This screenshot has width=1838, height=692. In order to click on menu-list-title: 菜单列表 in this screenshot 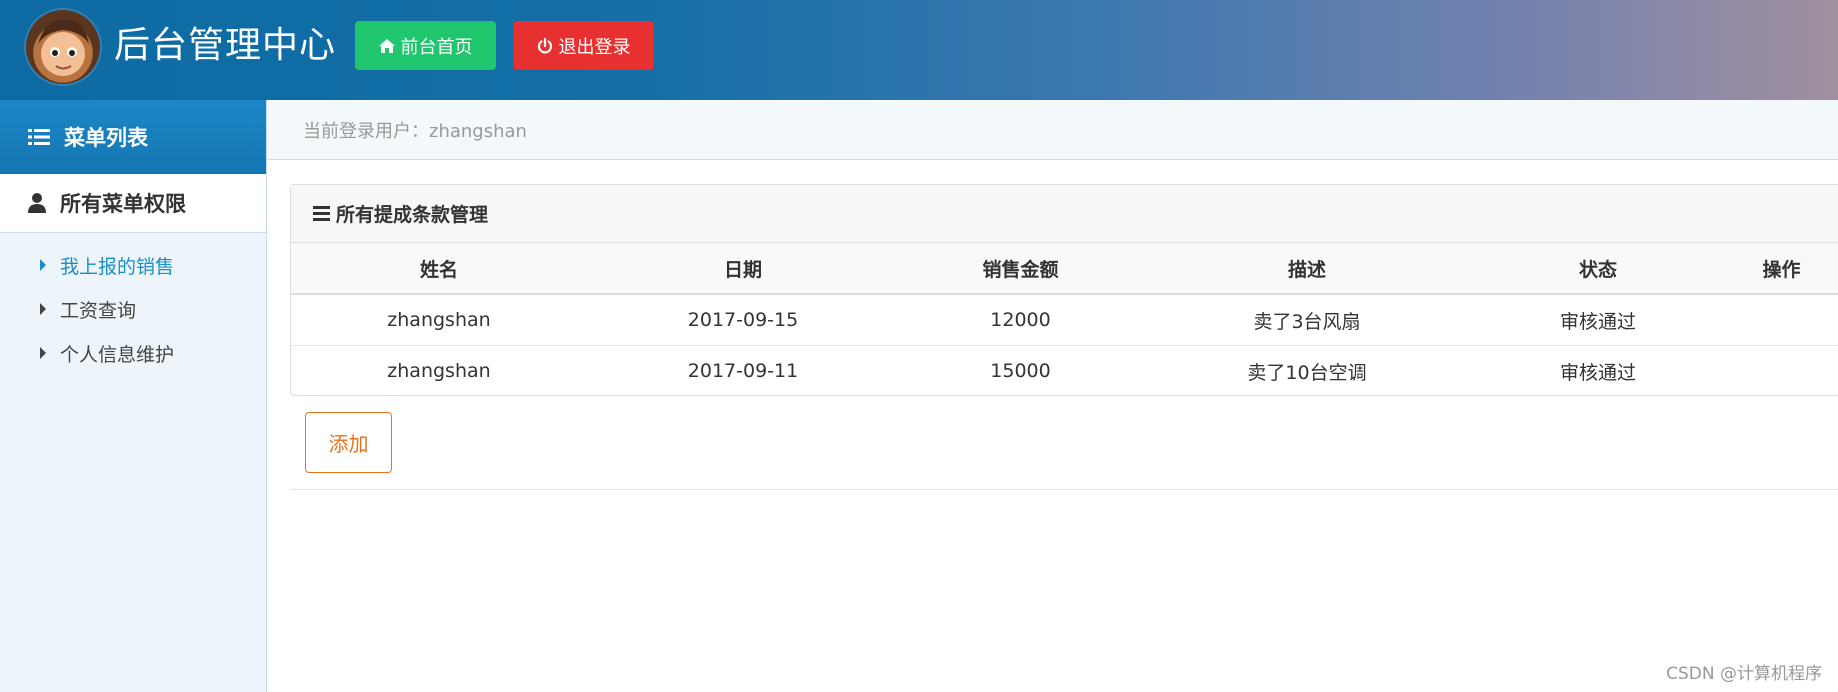, I will do `click(106, 138)`.